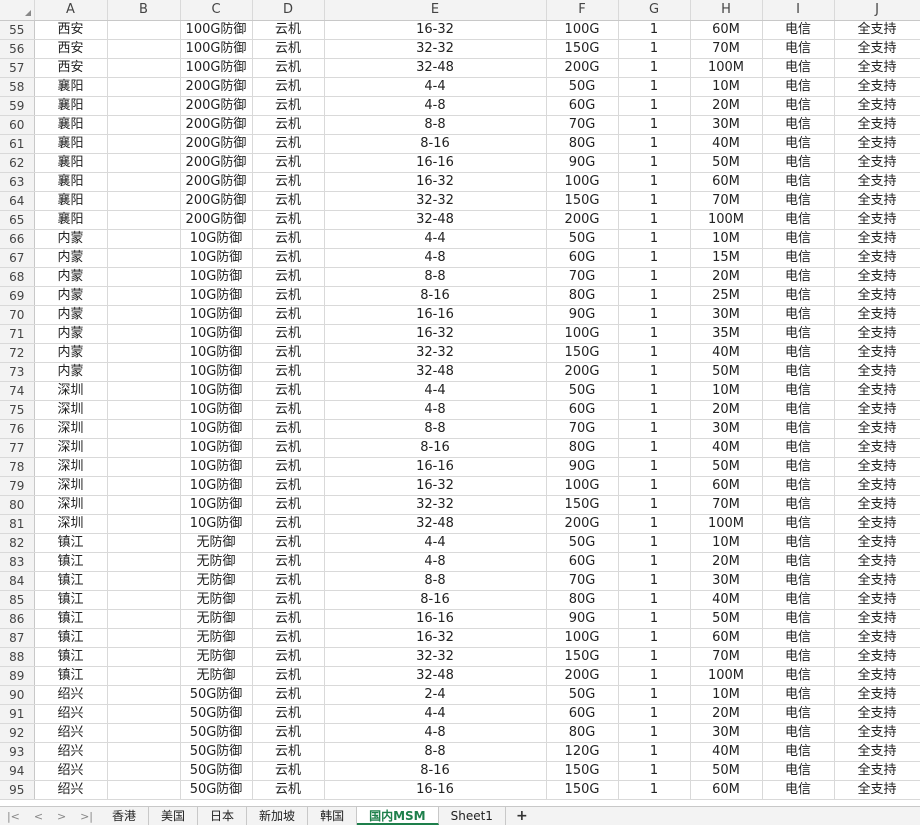 This screenshot has width=920, height=825. What do you see at coordinates (17, 448) in the screenshot?
I see `row-header: 77` at bounding box center [17, 448].